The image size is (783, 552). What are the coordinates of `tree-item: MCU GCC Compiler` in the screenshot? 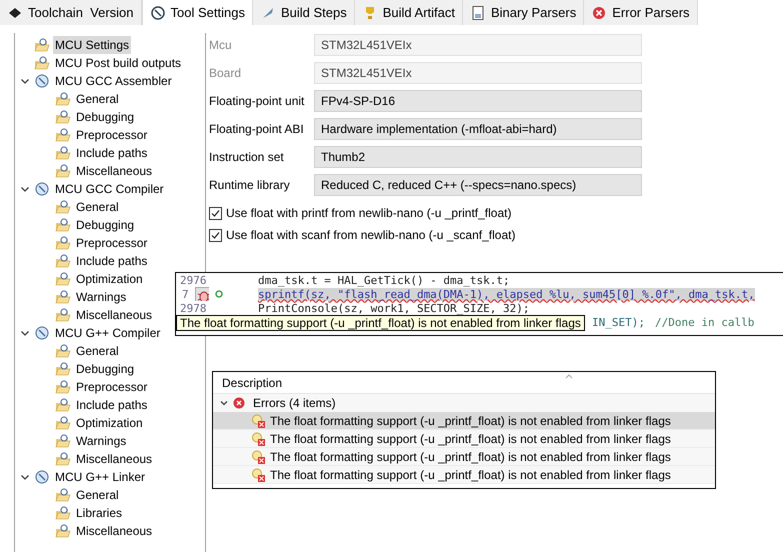 It's located at (109, 189).